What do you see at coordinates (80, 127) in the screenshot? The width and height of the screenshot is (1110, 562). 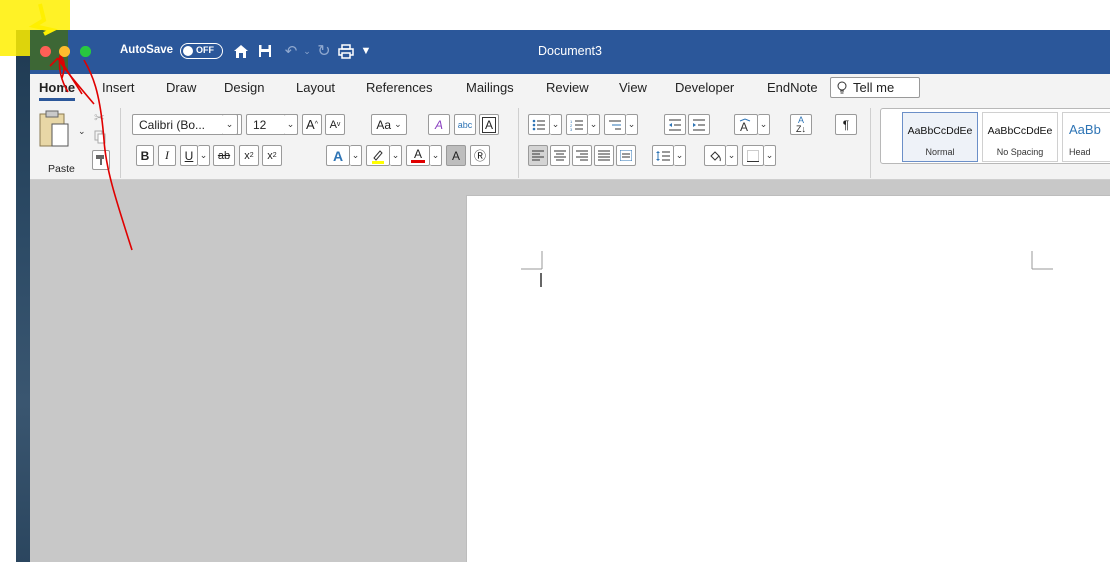 I see `annotation-strokes` at bounding box center [80, 127].